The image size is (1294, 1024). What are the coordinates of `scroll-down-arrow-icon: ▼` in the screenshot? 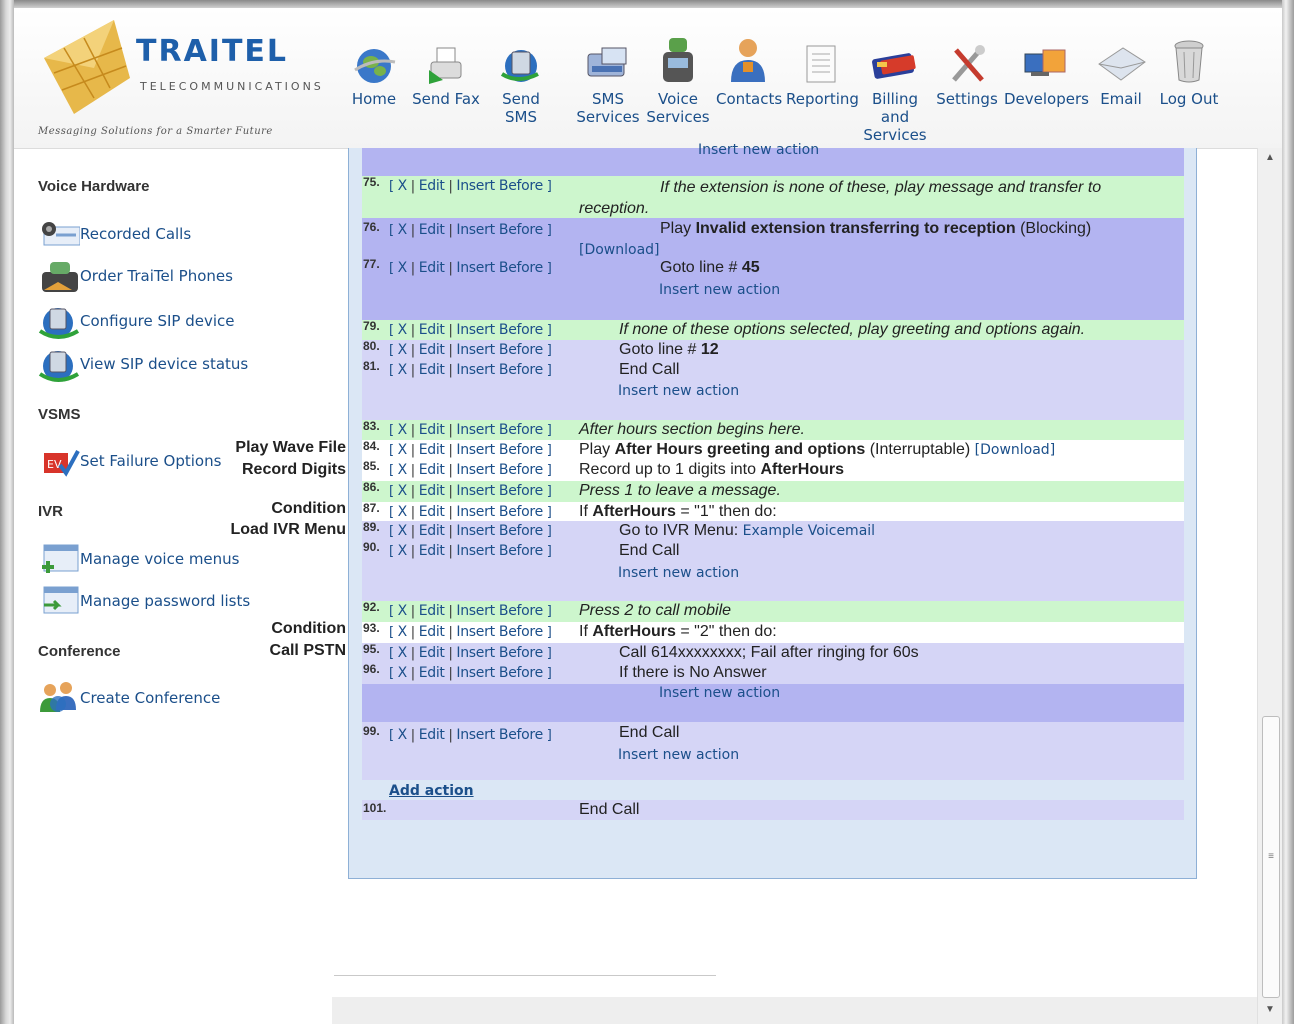 It's located at (1270, 1010).